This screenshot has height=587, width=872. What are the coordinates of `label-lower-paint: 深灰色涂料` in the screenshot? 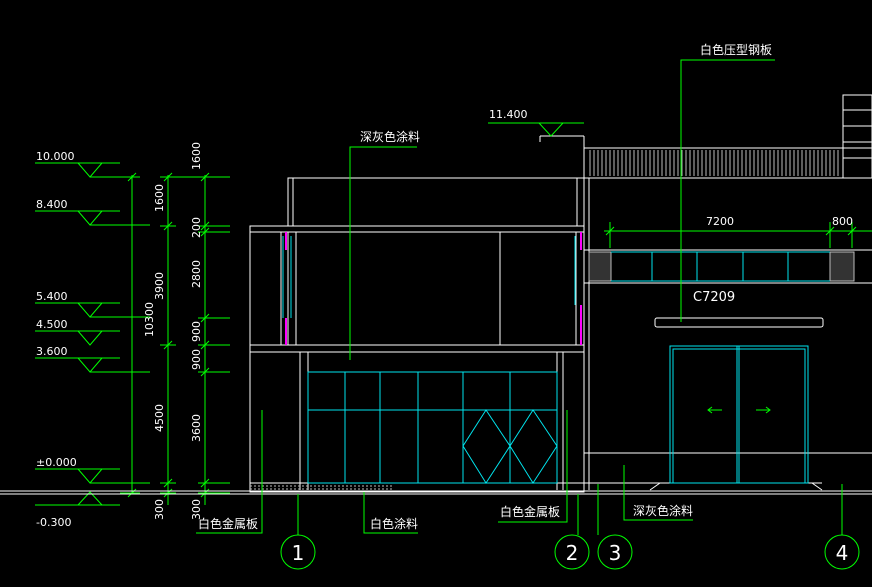 It's located at (663, 510).